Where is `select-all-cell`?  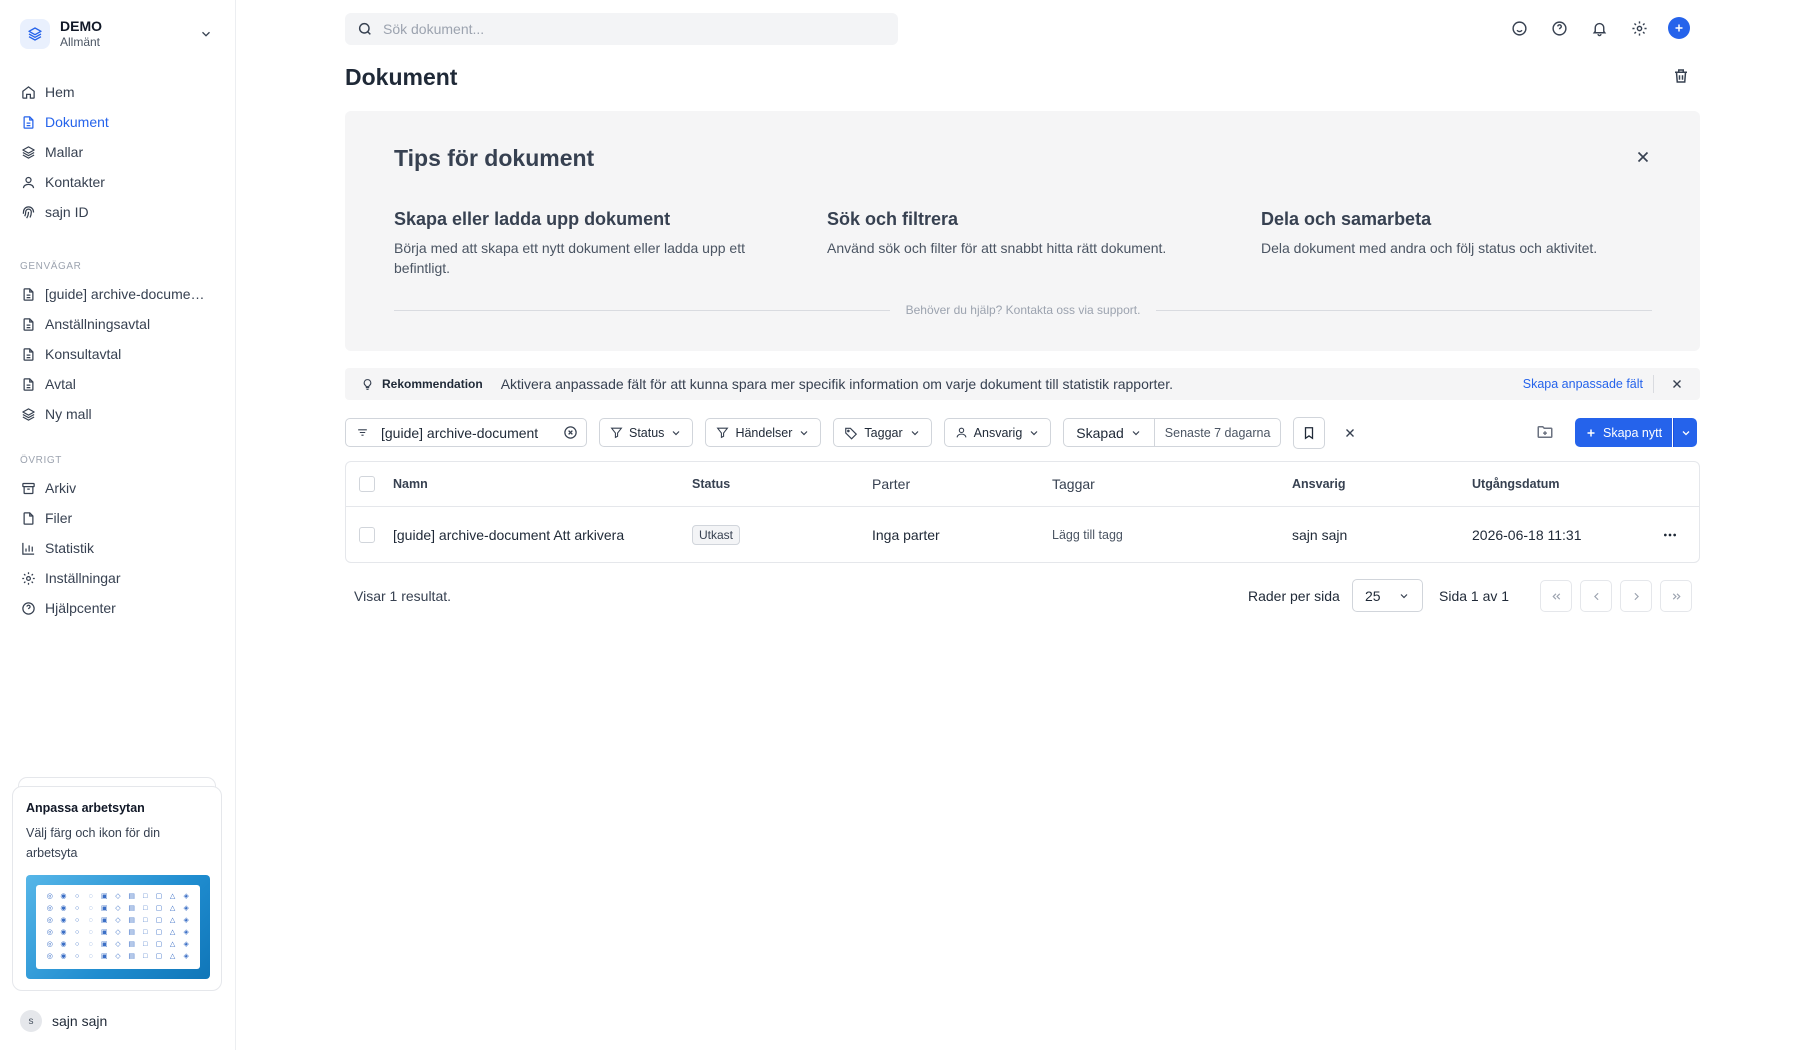
select-all-cell is located at coordinates (367, 484).